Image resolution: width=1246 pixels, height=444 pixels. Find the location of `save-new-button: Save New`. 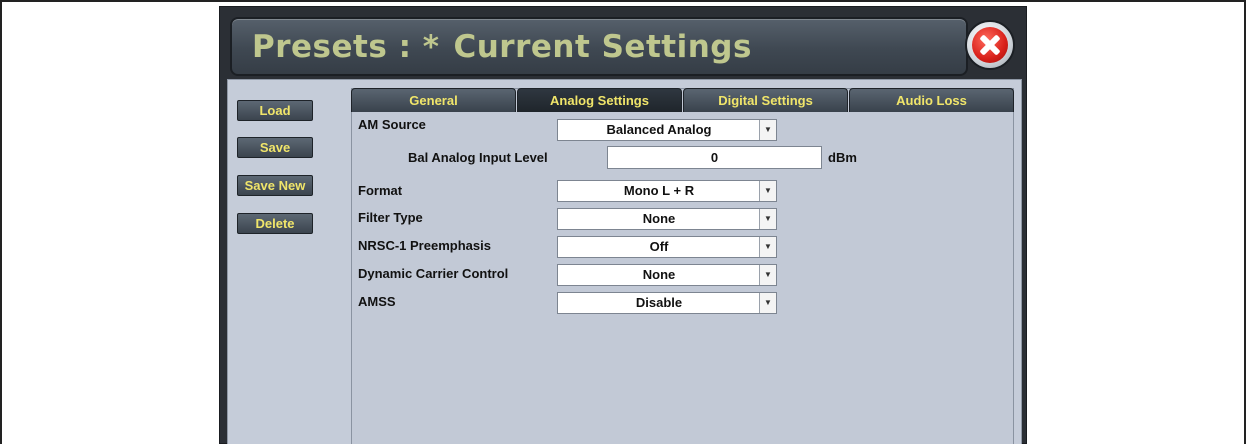

save-new-button: Save New is located at coordinates (275, 185).